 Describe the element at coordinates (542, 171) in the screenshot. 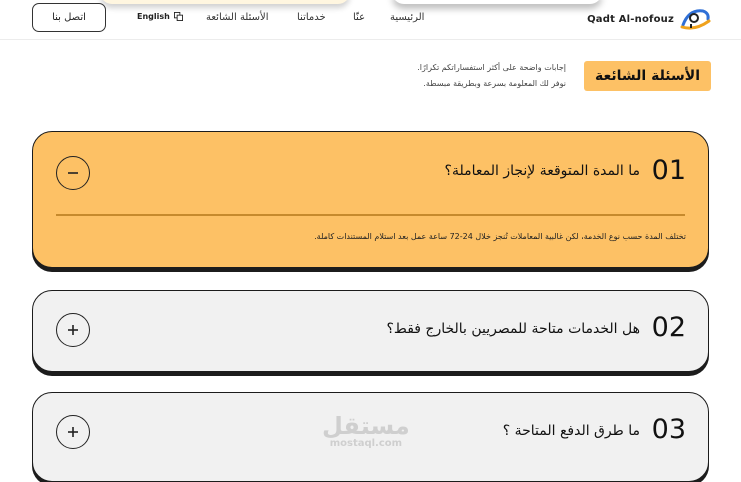

I see `faq-question: ما المدة المتوقعة لإنجاز المعاملة؟` at that location.